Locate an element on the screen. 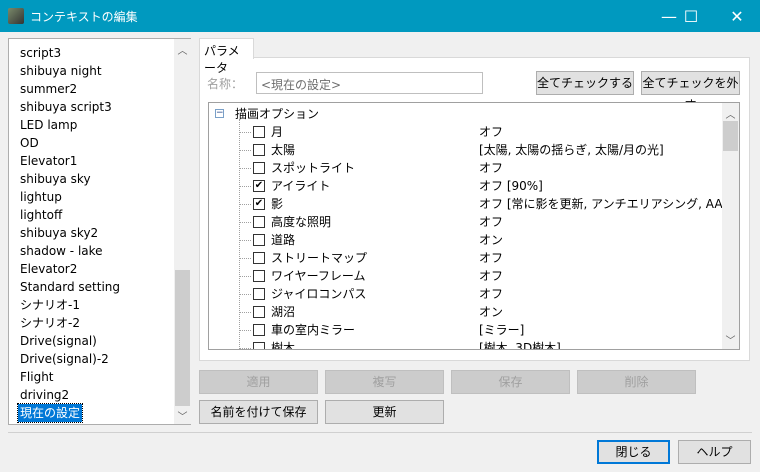  context-list-item: Drive(signal)-2 is located at coordinates (64, 359).